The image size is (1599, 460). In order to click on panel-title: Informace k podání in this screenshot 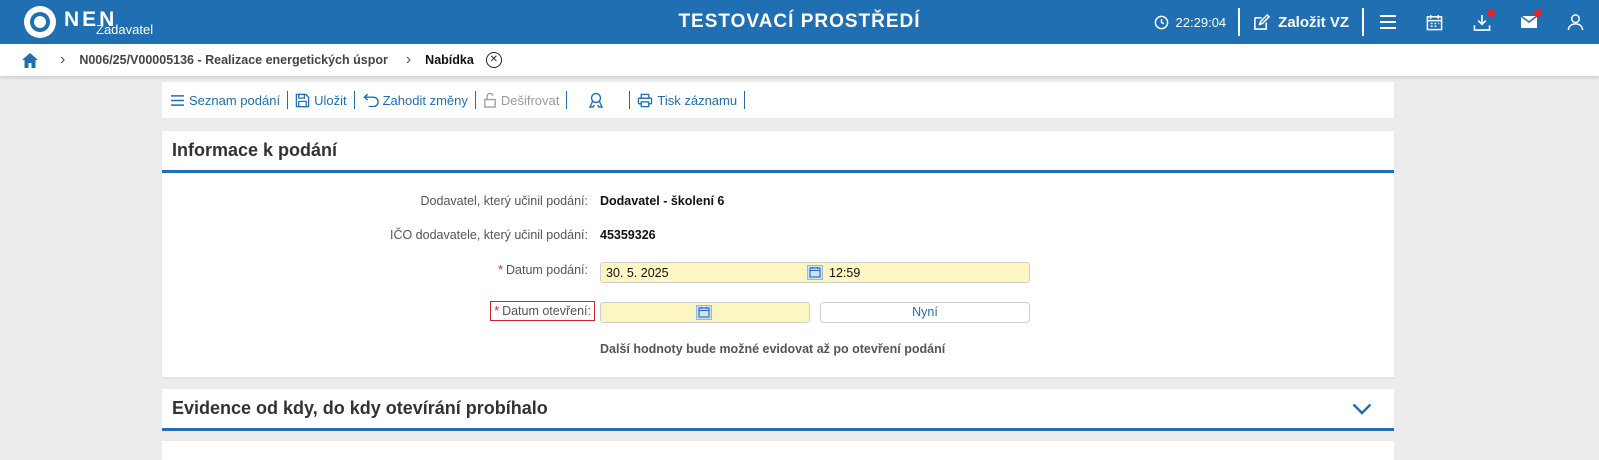, I will do `click(778, 152)`.